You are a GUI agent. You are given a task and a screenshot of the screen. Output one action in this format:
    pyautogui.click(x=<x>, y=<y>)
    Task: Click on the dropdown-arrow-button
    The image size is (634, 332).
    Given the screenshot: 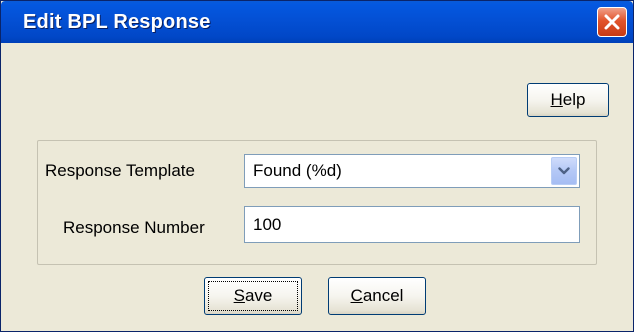 What is the action you would take?
    pyautogui.click(x=564, y=171)
    